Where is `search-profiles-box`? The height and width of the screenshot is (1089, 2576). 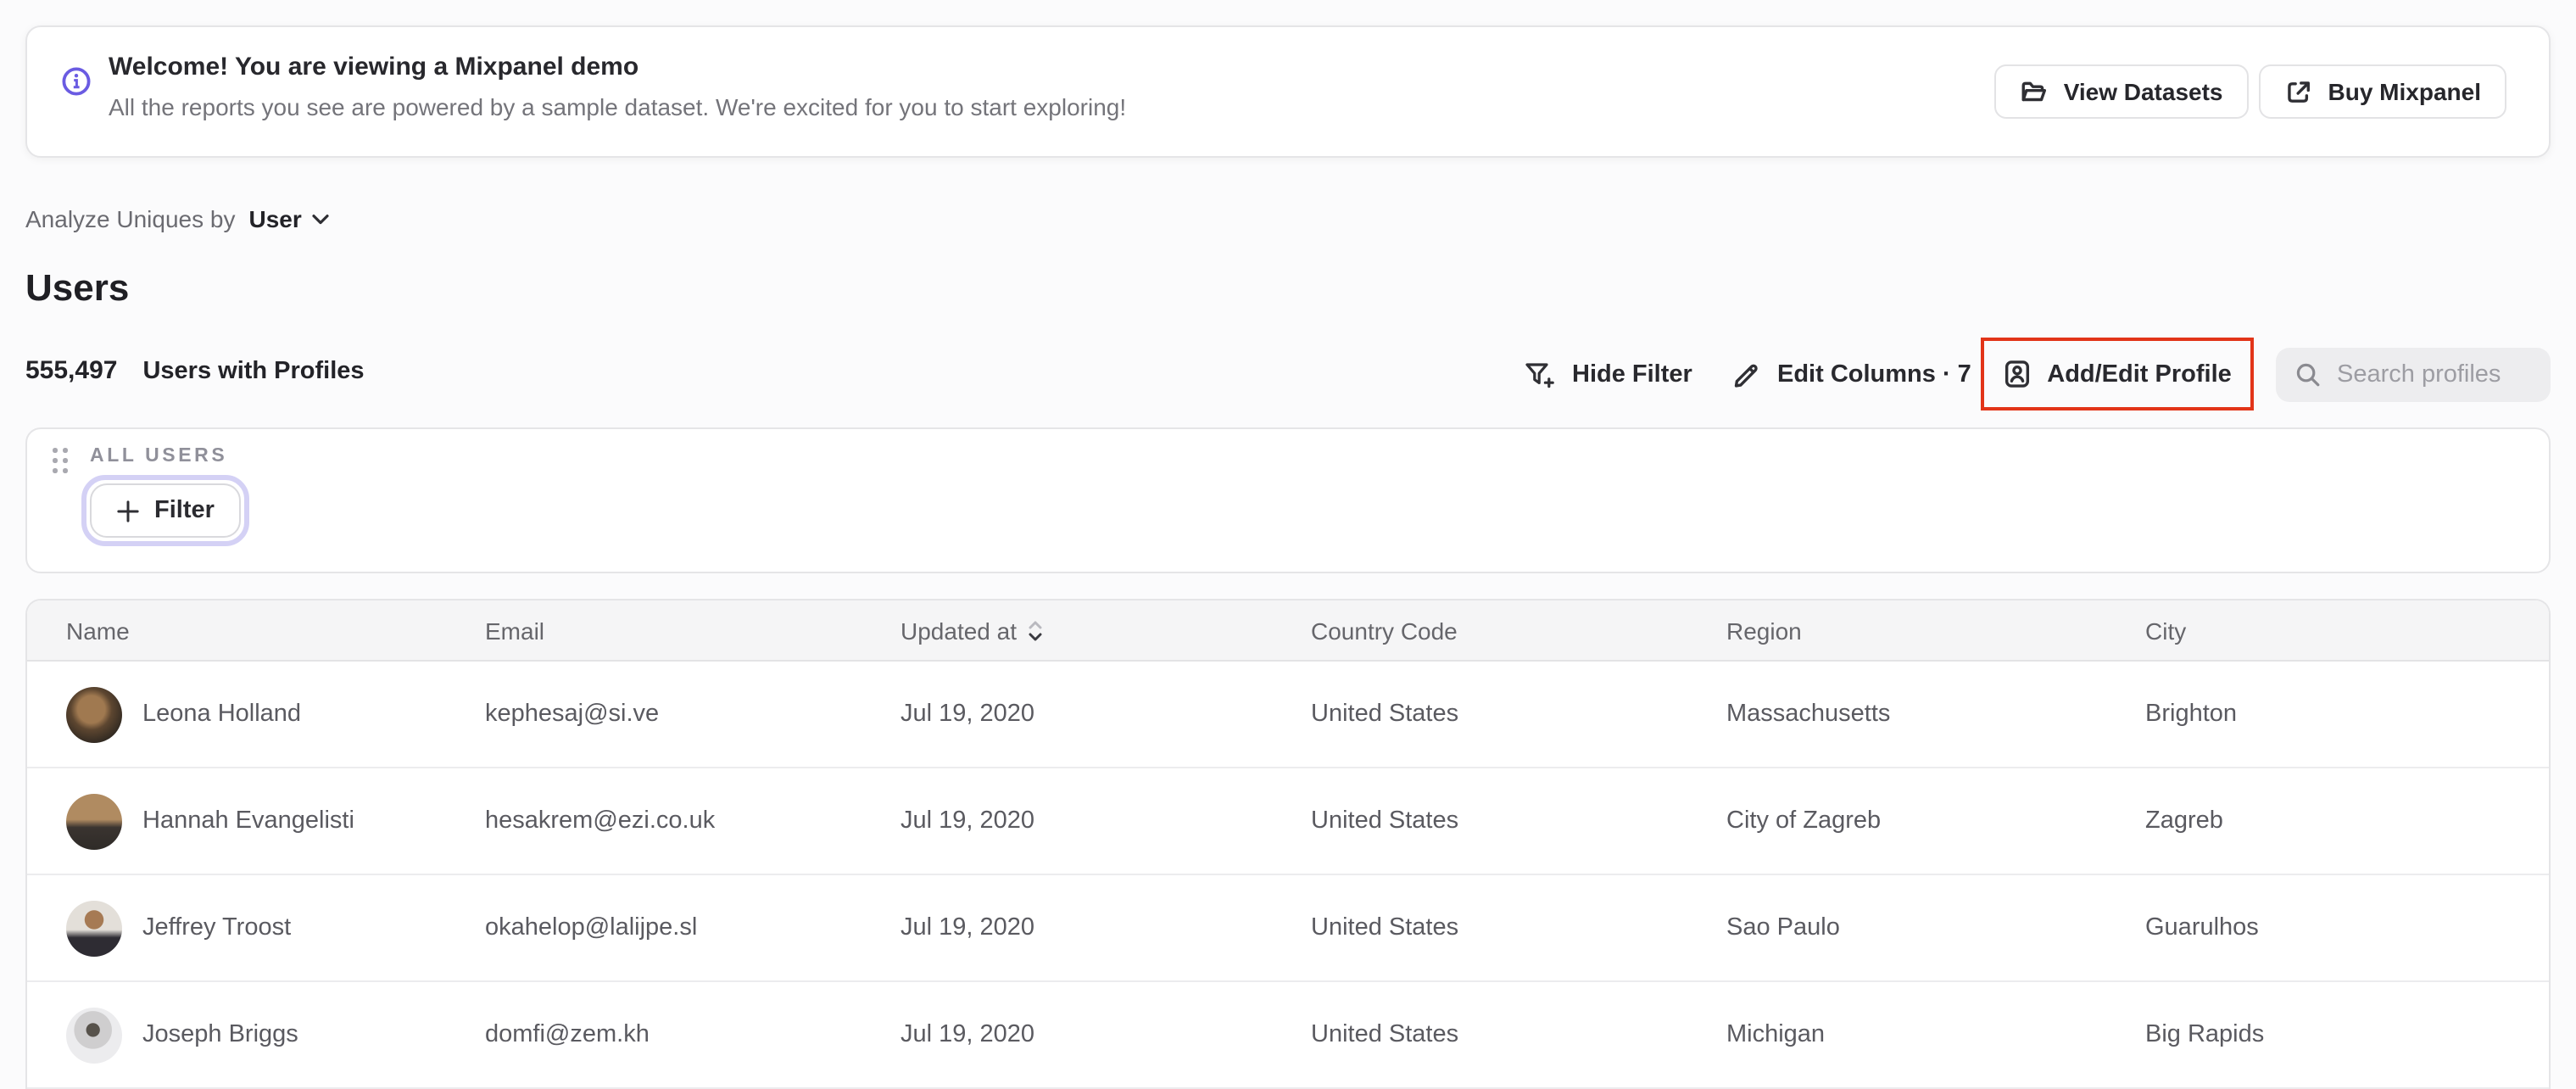
search-profiles-box is located at coordinates (2413, 375).